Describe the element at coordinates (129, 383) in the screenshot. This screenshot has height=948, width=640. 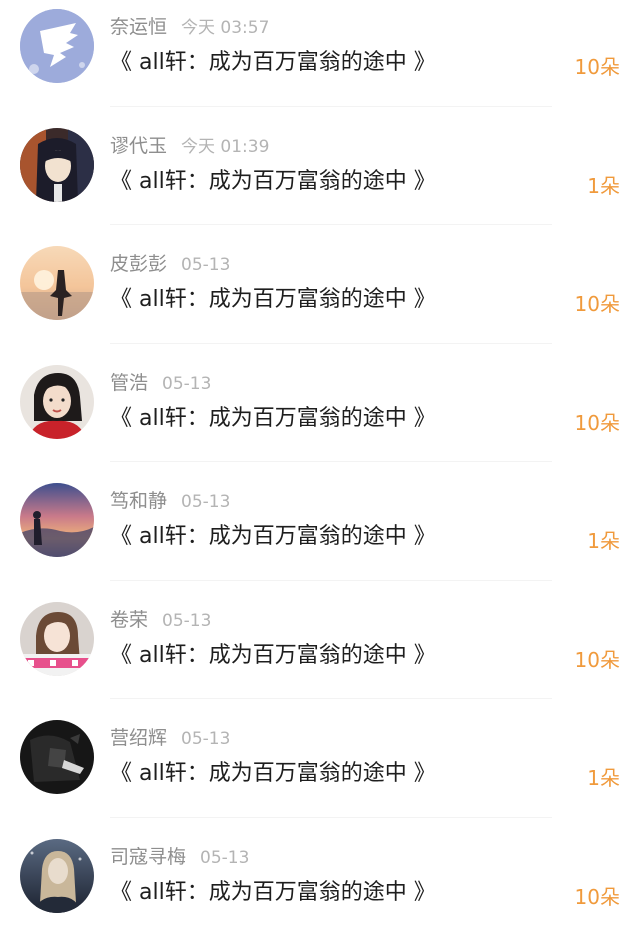
I see `user-name: 管浩` at that location.